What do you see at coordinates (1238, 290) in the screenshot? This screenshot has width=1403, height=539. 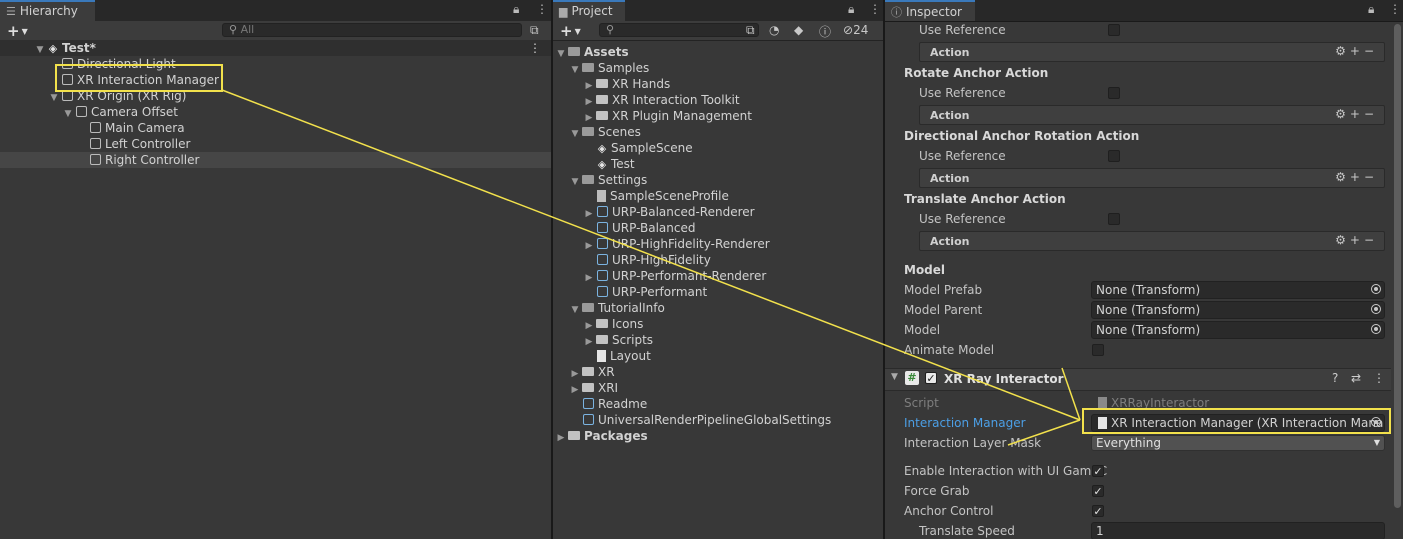 I see `model-prefab-field: None (Transform)` at bounding box center [1238, 290].